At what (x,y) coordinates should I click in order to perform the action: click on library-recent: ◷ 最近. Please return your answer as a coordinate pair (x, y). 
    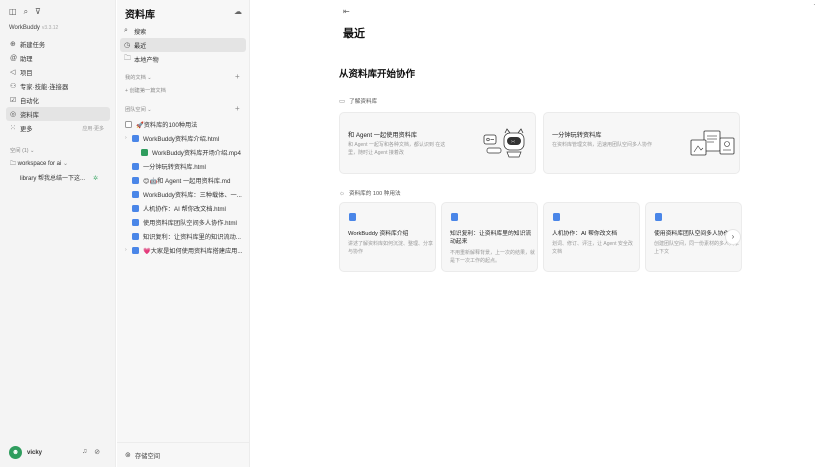
    Looking at the image, I should click on (183, 45).